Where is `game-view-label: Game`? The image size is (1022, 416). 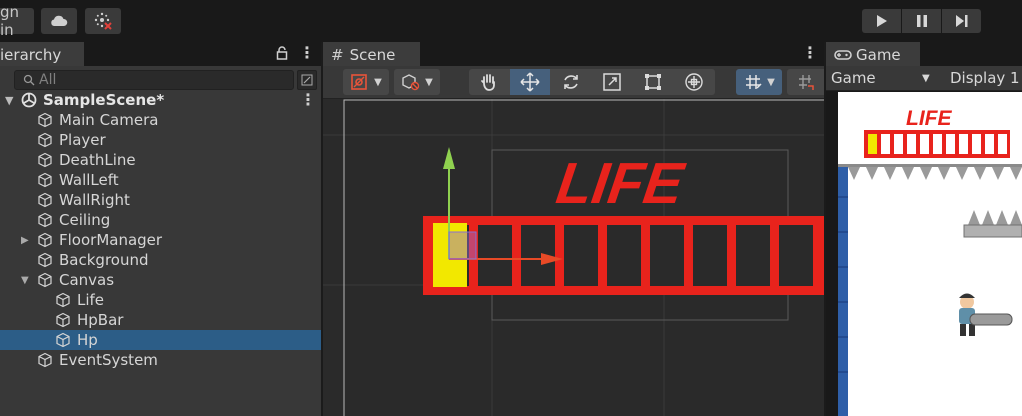 game-view-label: Game is located at coordinates (853, 78).